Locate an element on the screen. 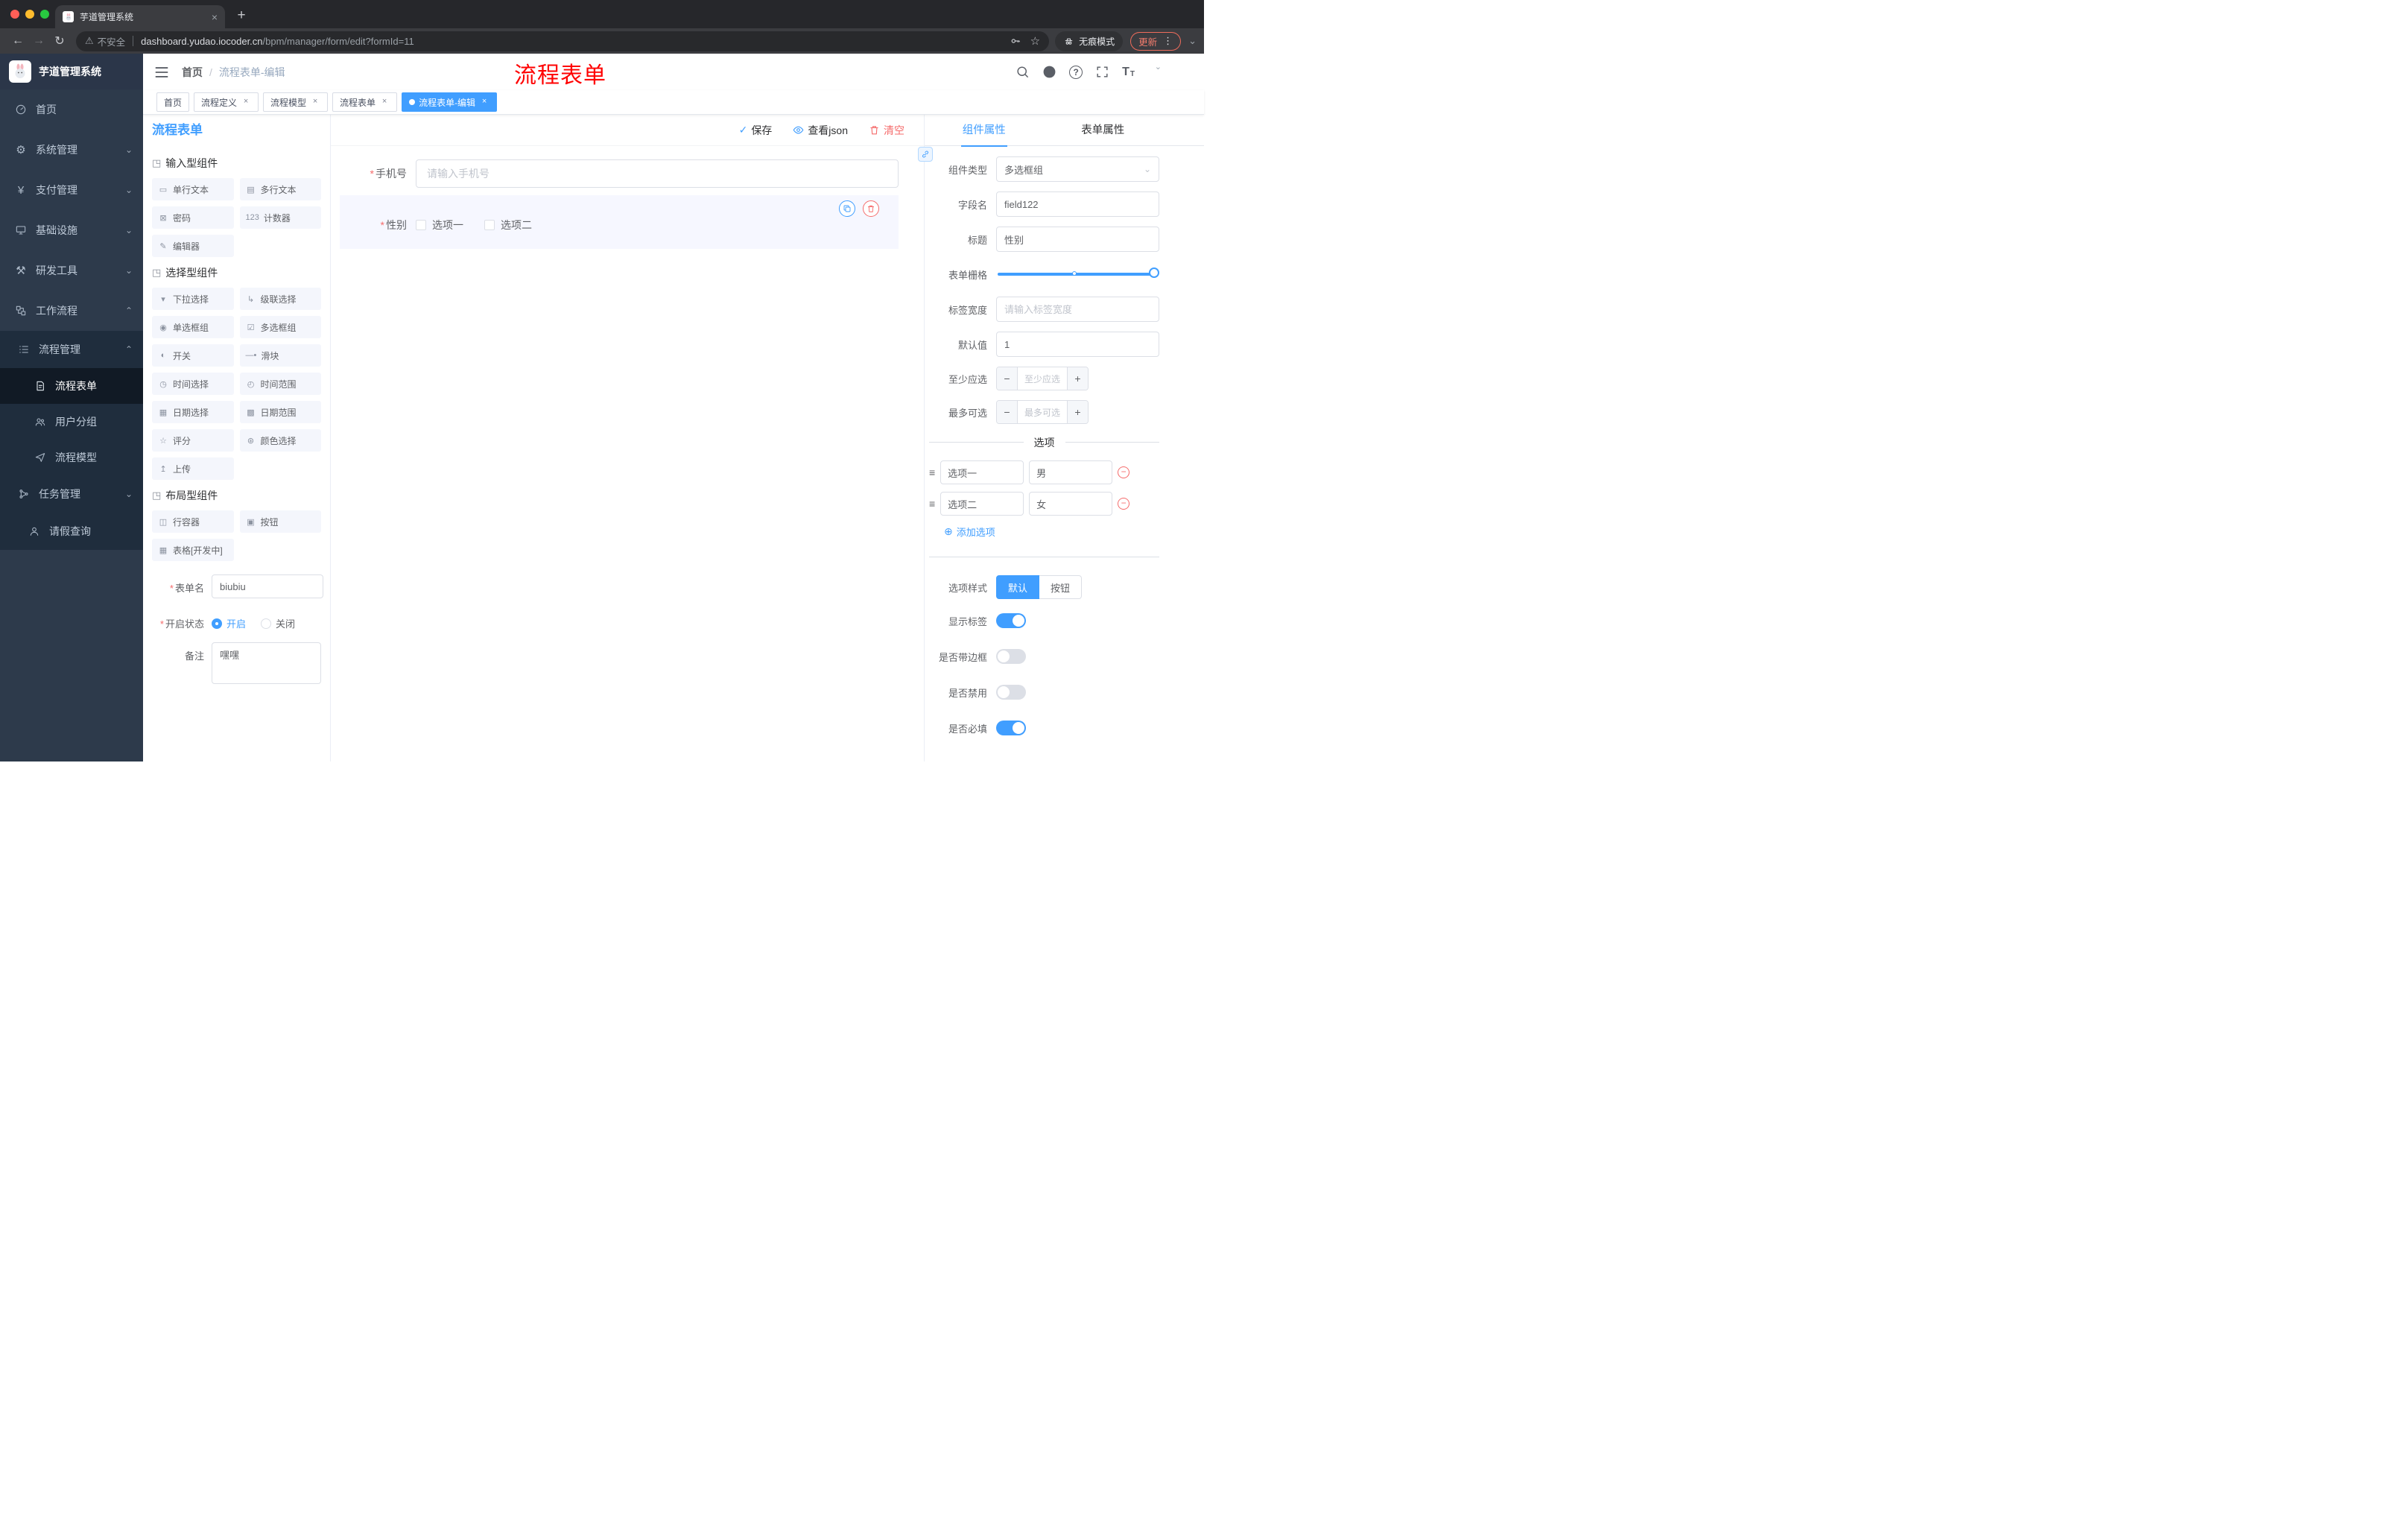  sidebar-item-process-form: 流程表单 is located at coordinates (71, 386).